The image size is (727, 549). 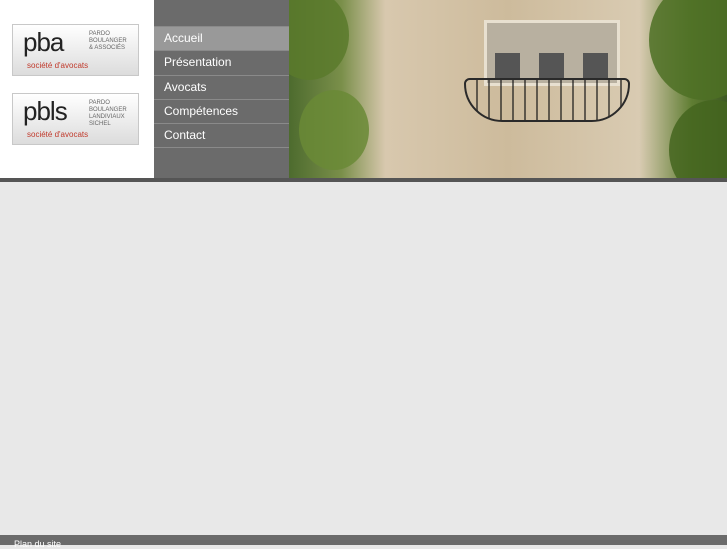 What do you see at coordinates (45, 111) in the screenshot?
I see `logo-mark: pbls` at bounding box center [45, 111].